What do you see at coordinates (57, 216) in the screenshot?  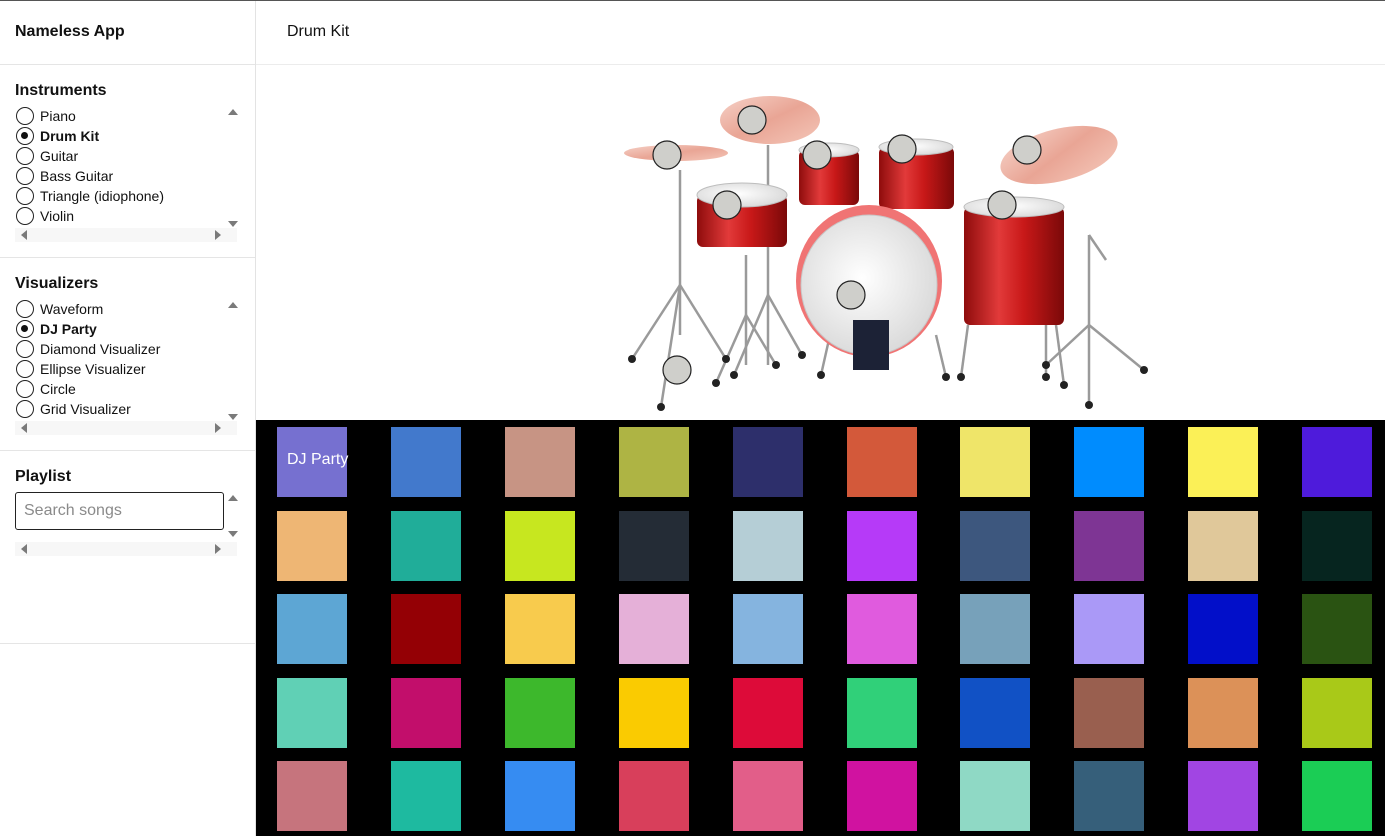 I see `instrument-option-label: Violin` at bounding box center [57, 216].